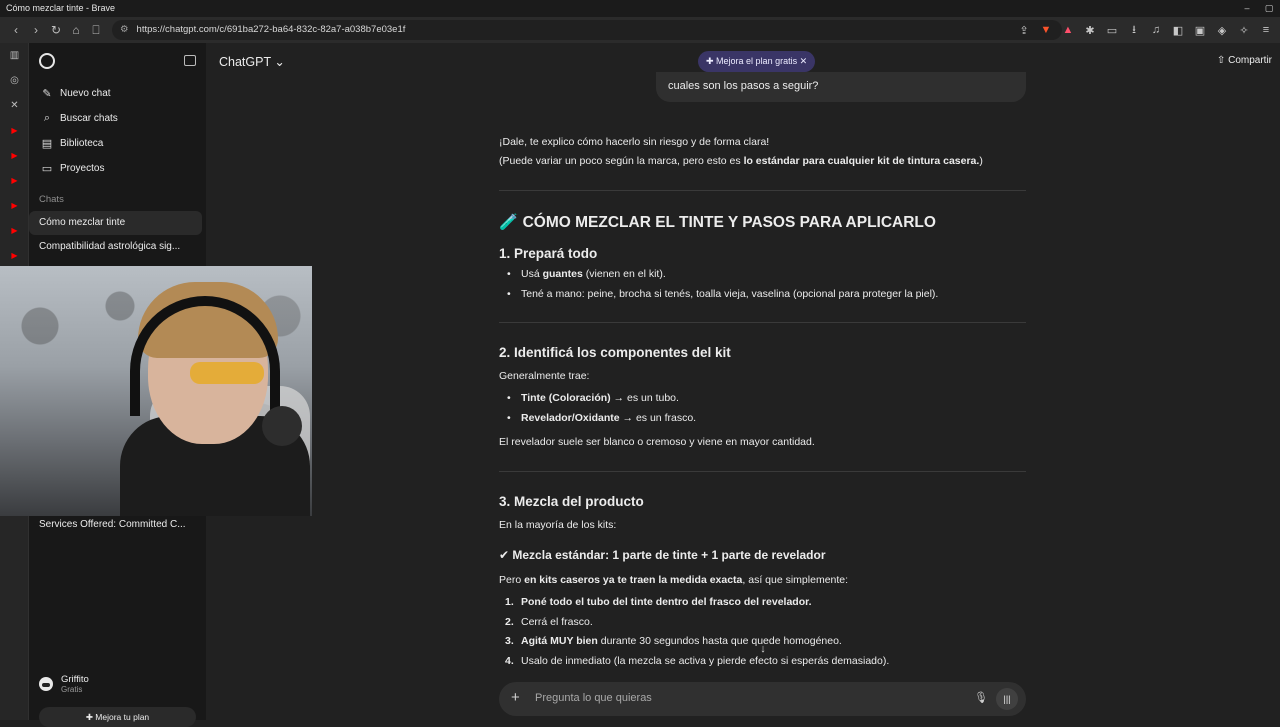 The width and height of the screenshot is (1280, 727). Describe the element at coordinates (1178, 30) in the screenshot. I see `sidebar-toggle-icon: ◧` at that location.